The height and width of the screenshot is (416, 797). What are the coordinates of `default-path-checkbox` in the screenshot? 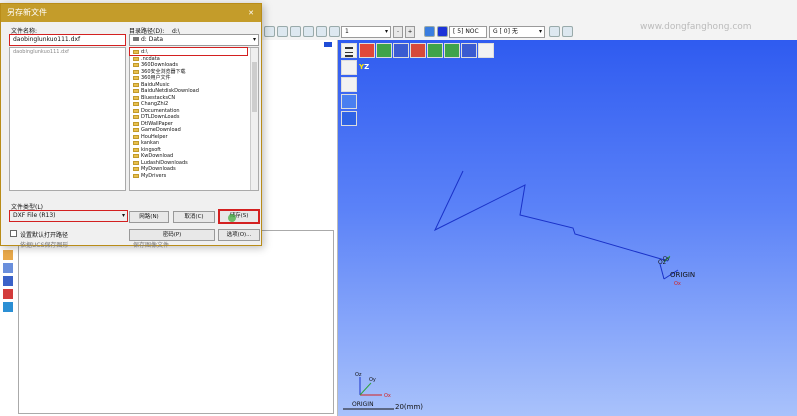 It's located at (13, 233).